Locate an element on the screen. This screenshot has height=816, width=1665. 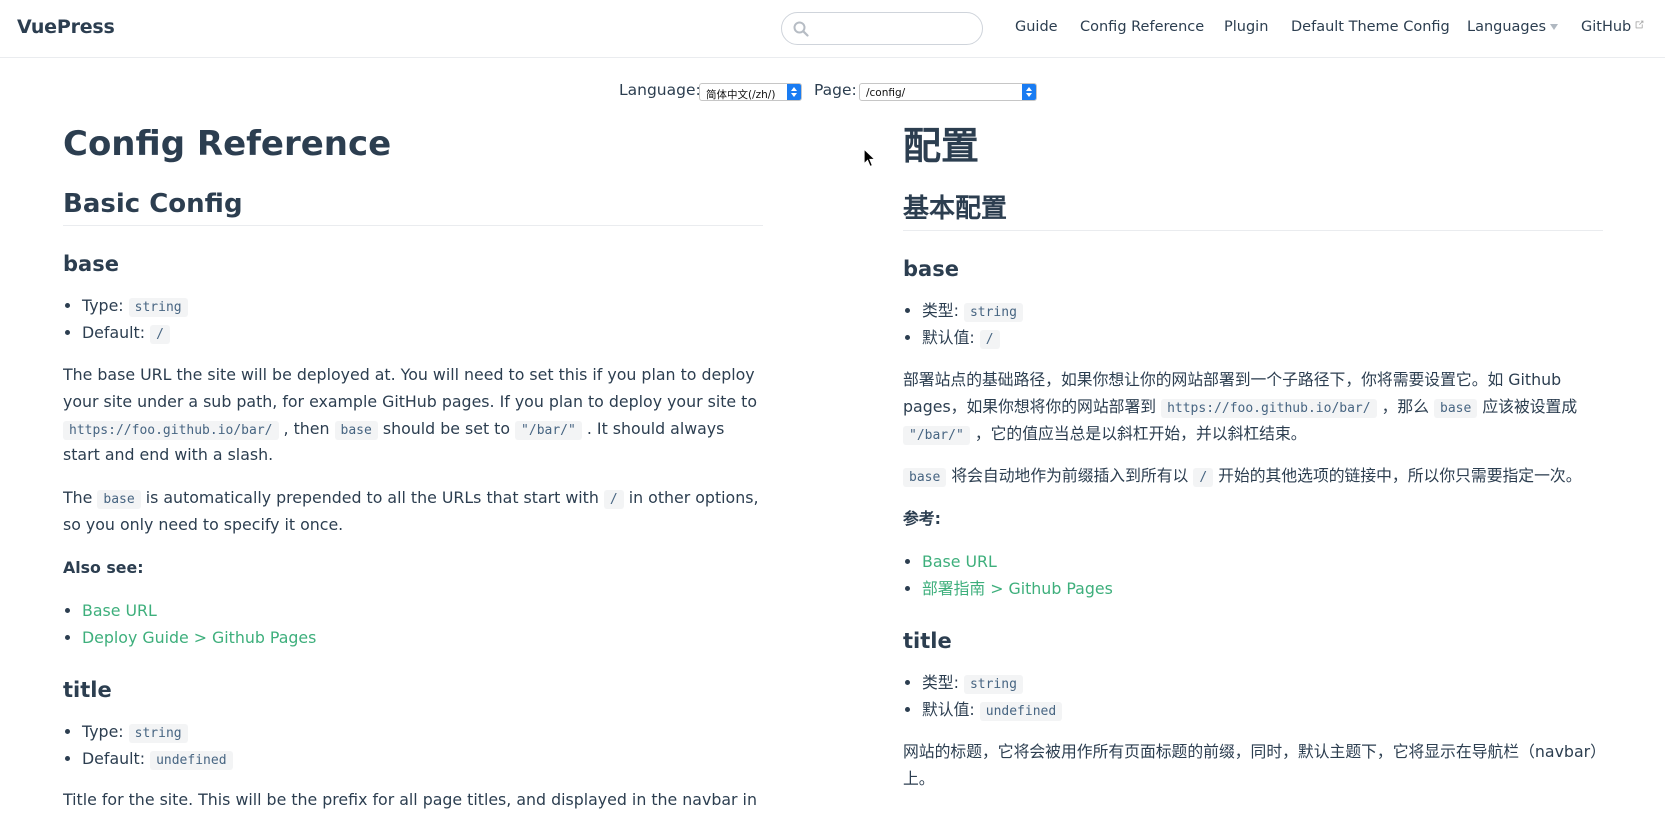
language-select-value: 简体中文(/zh/) is located at coordinates (741, 95).